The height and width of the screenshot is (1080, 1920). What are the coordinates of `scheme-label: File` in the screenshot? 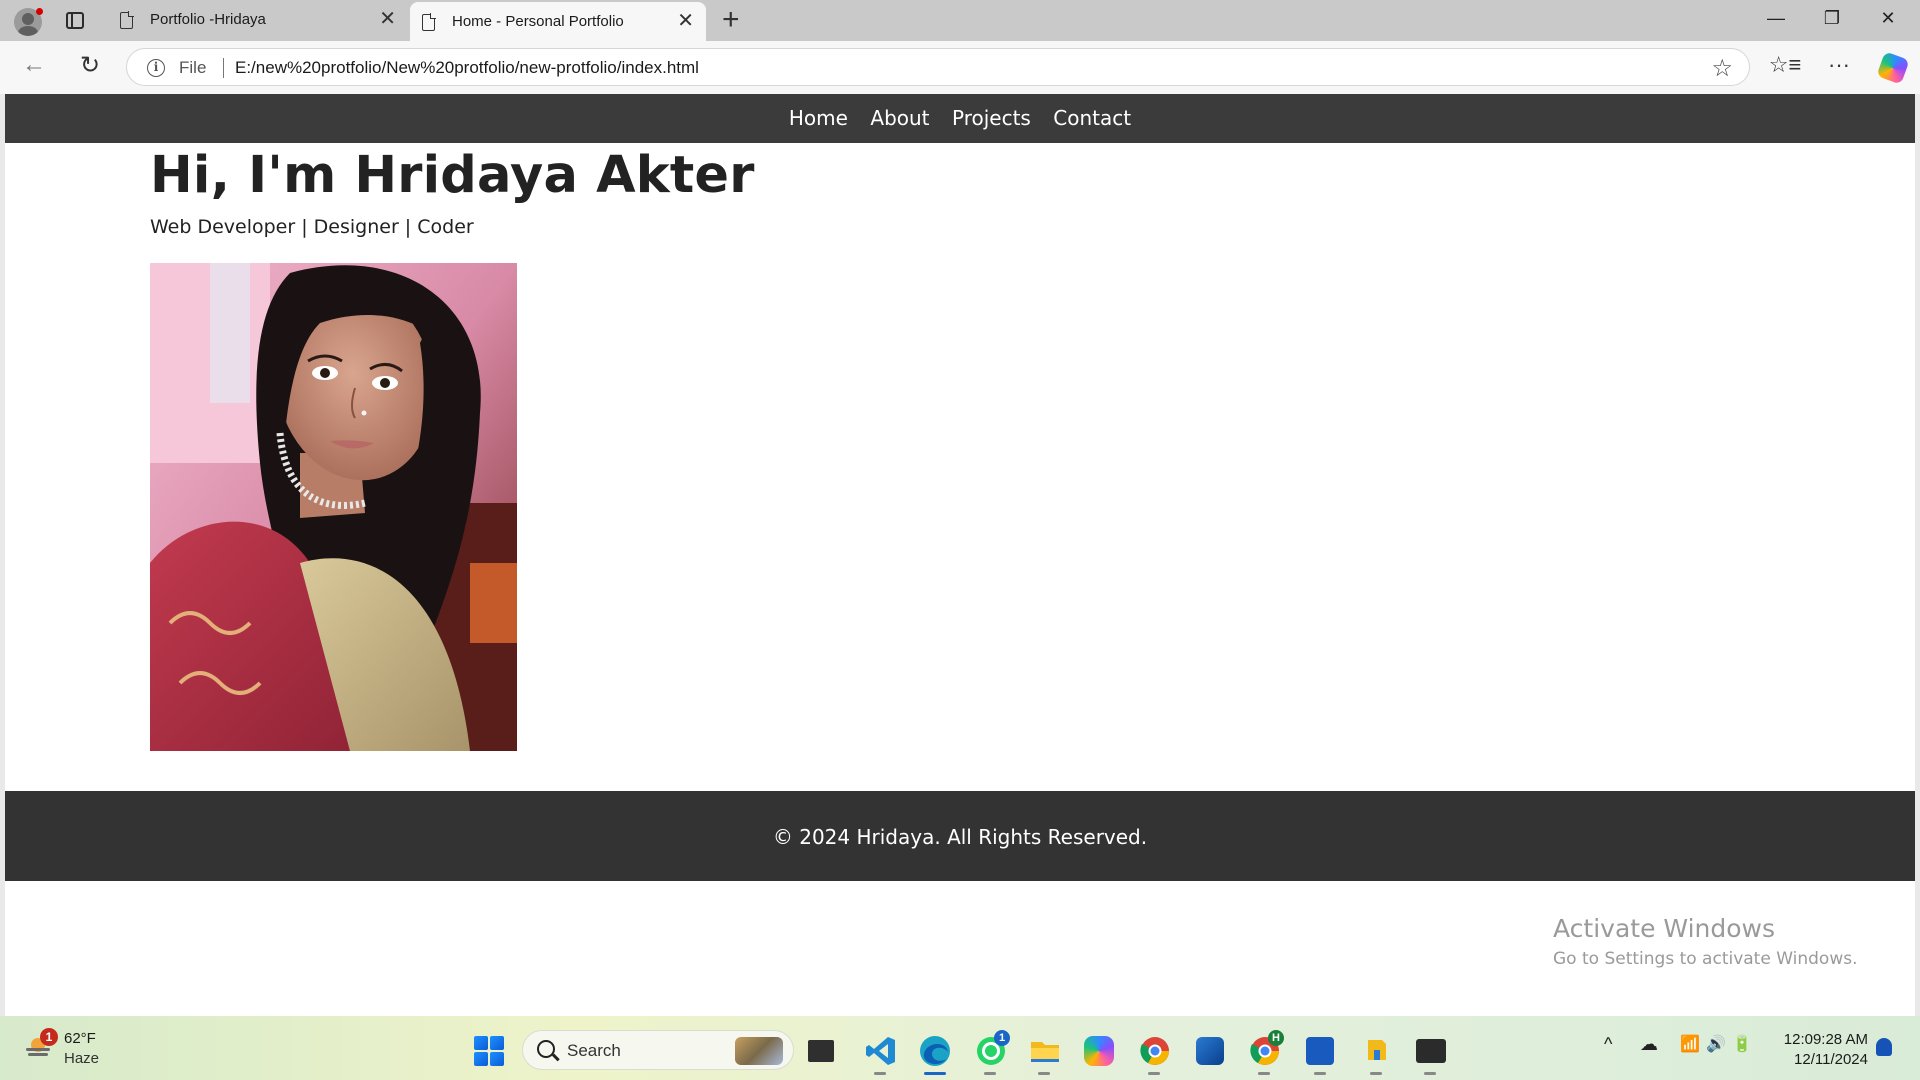 It's located at (193, 67).